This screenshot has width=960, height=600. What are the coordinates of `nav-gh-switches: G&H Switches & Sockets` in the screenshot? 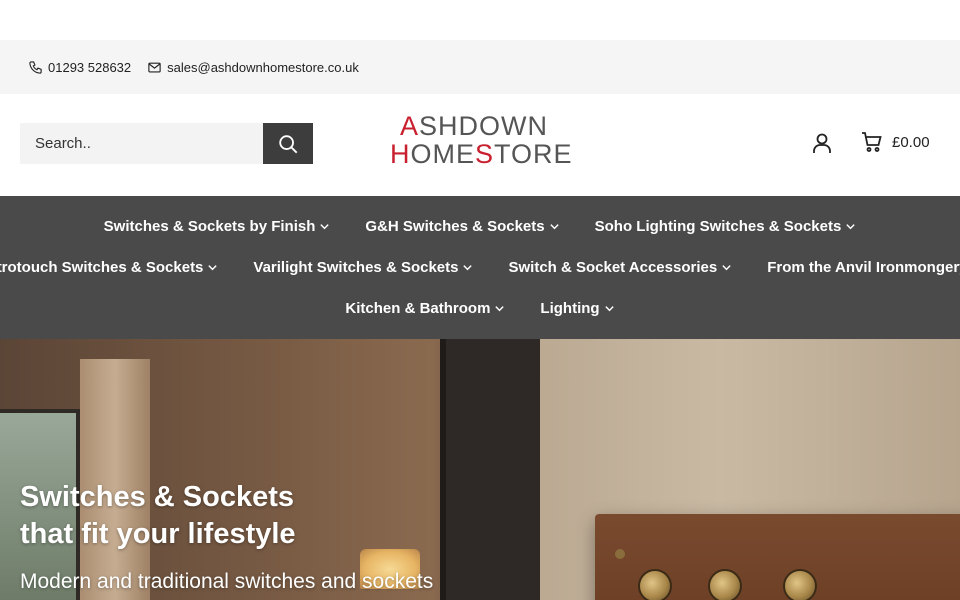 It's located at (462, 226).